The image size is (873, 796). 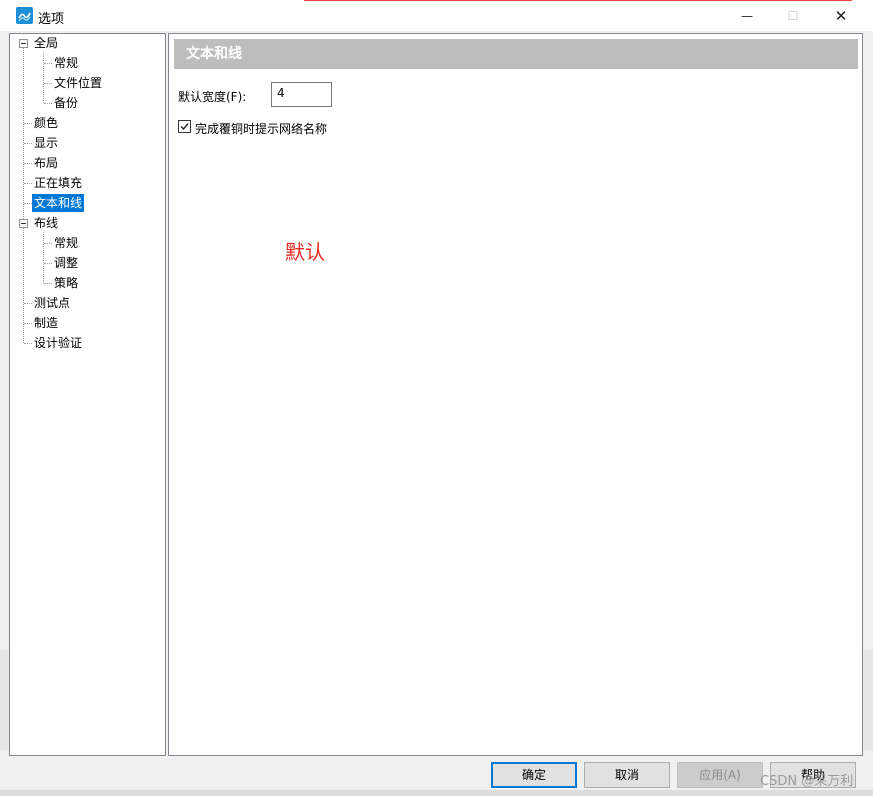 What do you see at coordinates (868, 700) in the screenshot?
I see `background-window-sliver-right` at bounding box center [868, 700].